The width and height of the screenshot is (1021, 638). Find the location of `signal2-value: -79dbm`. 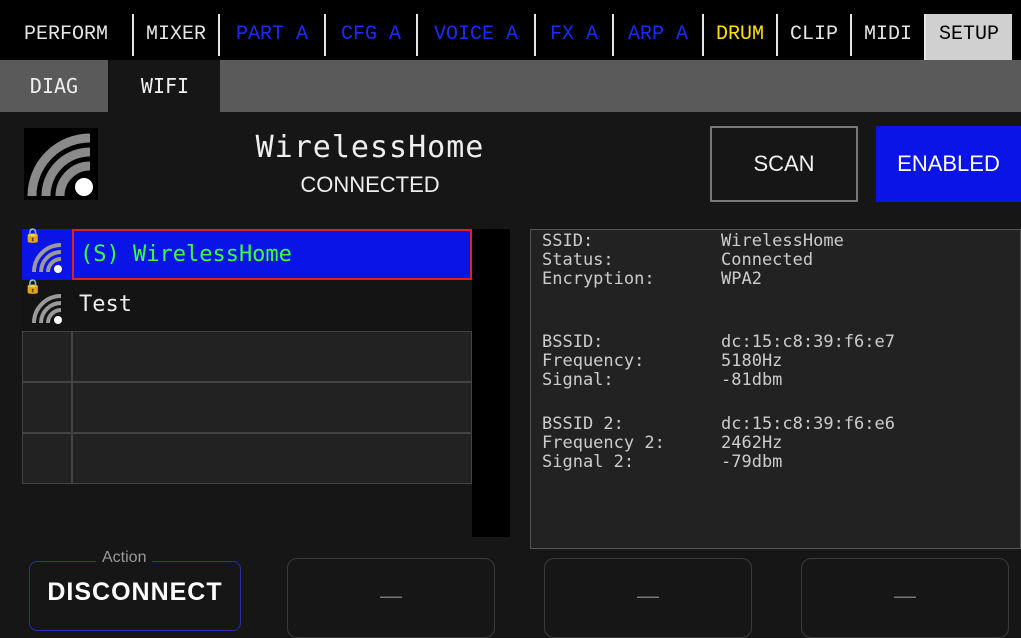

signal2-value: -79dbm is located at coordinates (752, 462).